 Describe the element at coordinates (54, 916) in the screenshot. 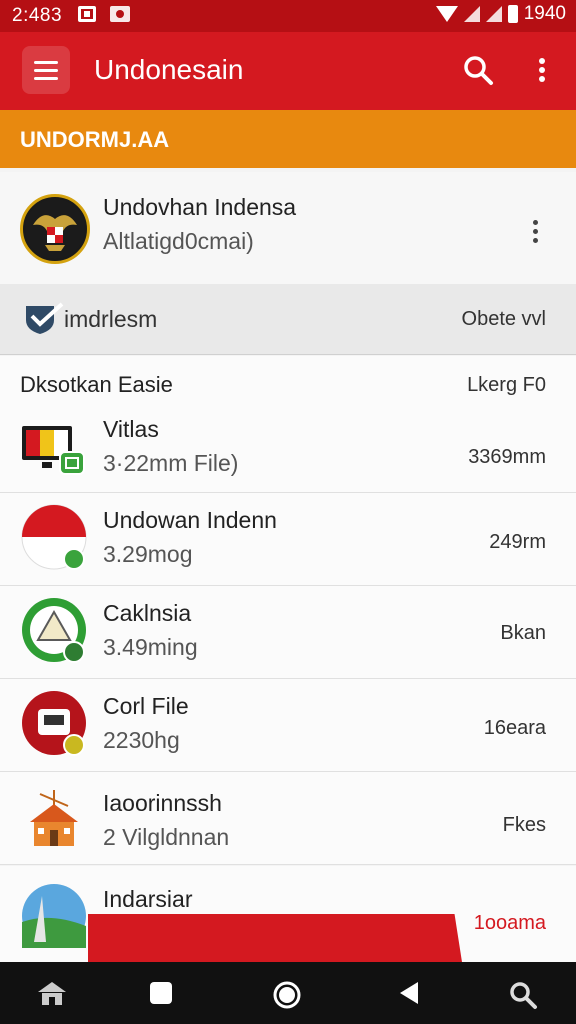

I see `landscape-icon` at that location.